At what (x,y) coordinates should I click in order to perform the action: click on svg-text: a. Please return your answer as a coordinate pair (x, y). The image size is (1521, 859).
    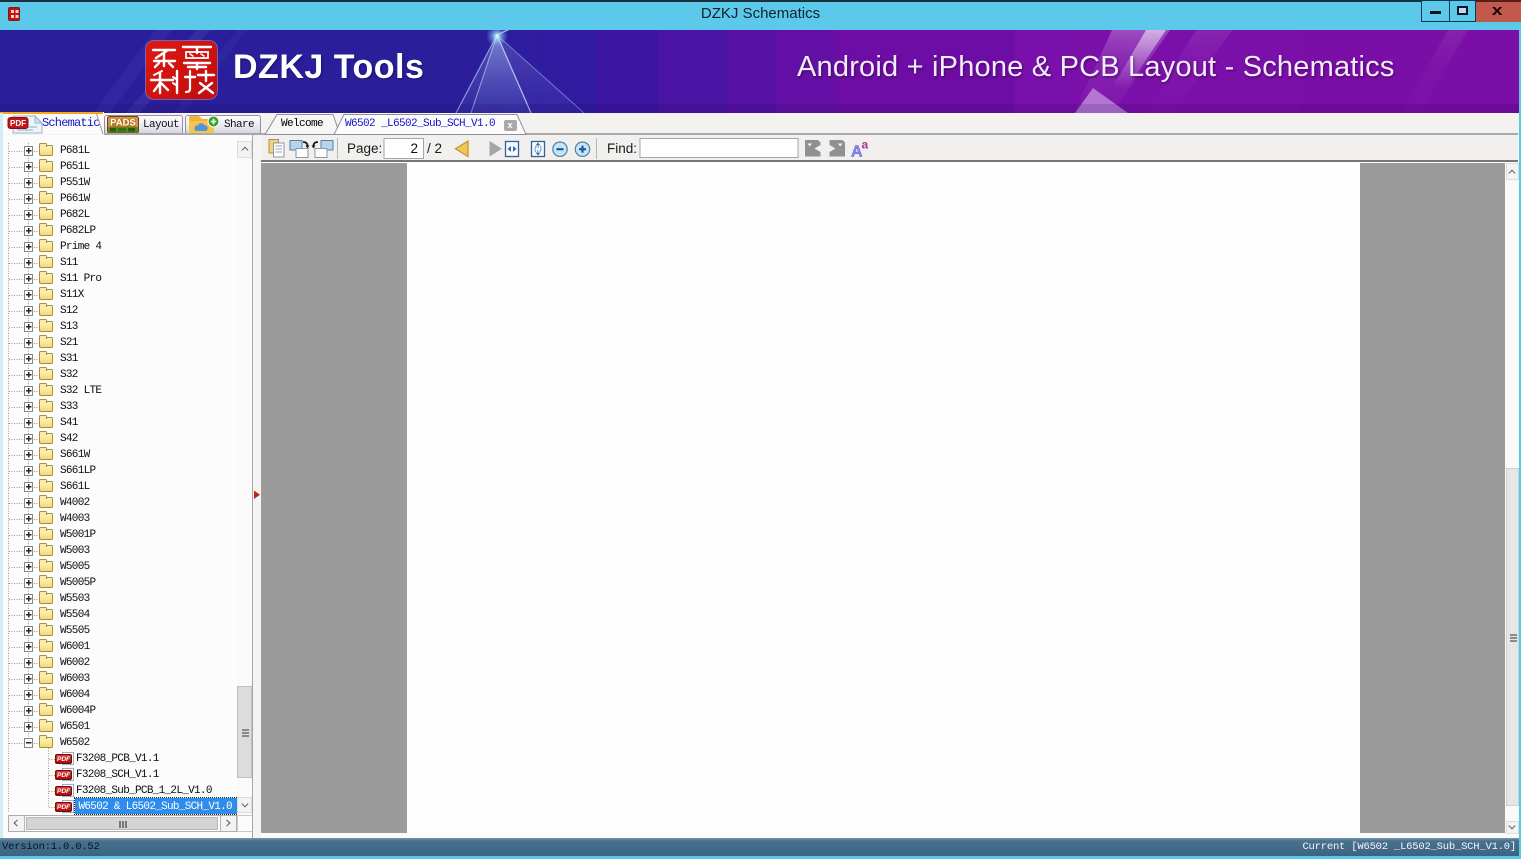
    Looking at the image, I should click on (865, 144).